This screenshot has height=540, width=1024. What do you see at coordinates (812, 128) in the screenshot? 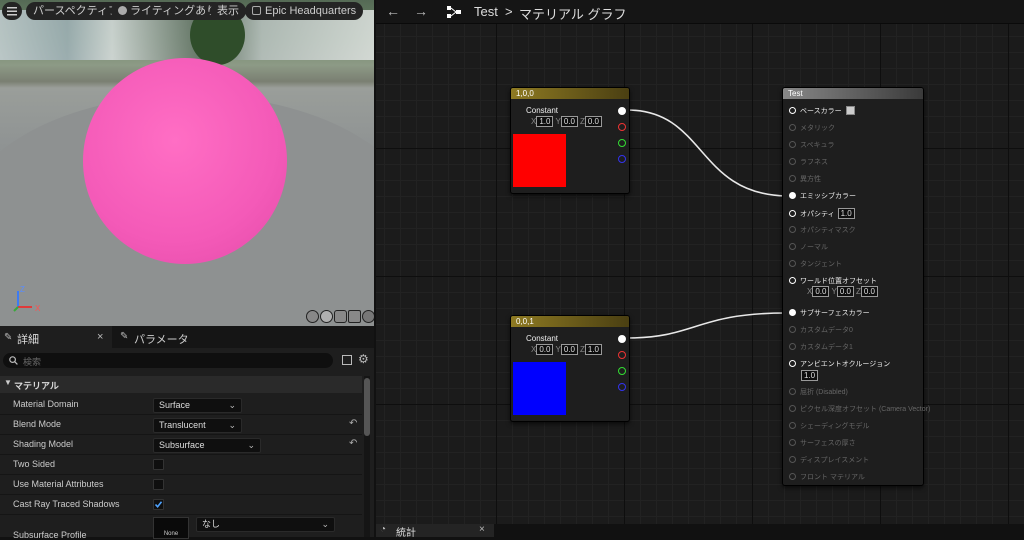
I see `material-pin-row: メタリック` at bounding box center [812, 128].